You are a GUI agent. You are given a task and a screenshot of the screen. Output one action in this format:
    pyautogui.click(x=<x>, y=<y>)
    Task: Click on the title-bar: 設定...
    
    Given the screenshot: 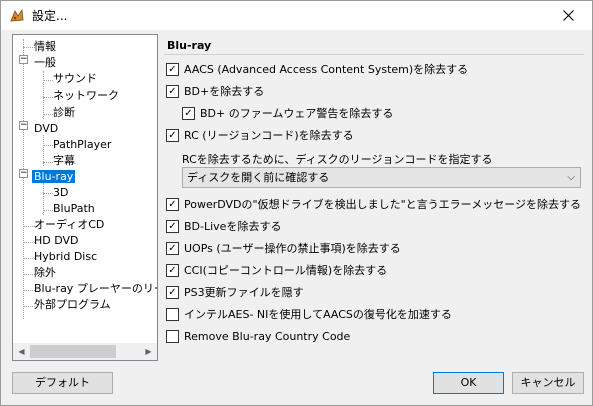 What is the action you would take?
    pyautogui.click(x=296, y=15)
    